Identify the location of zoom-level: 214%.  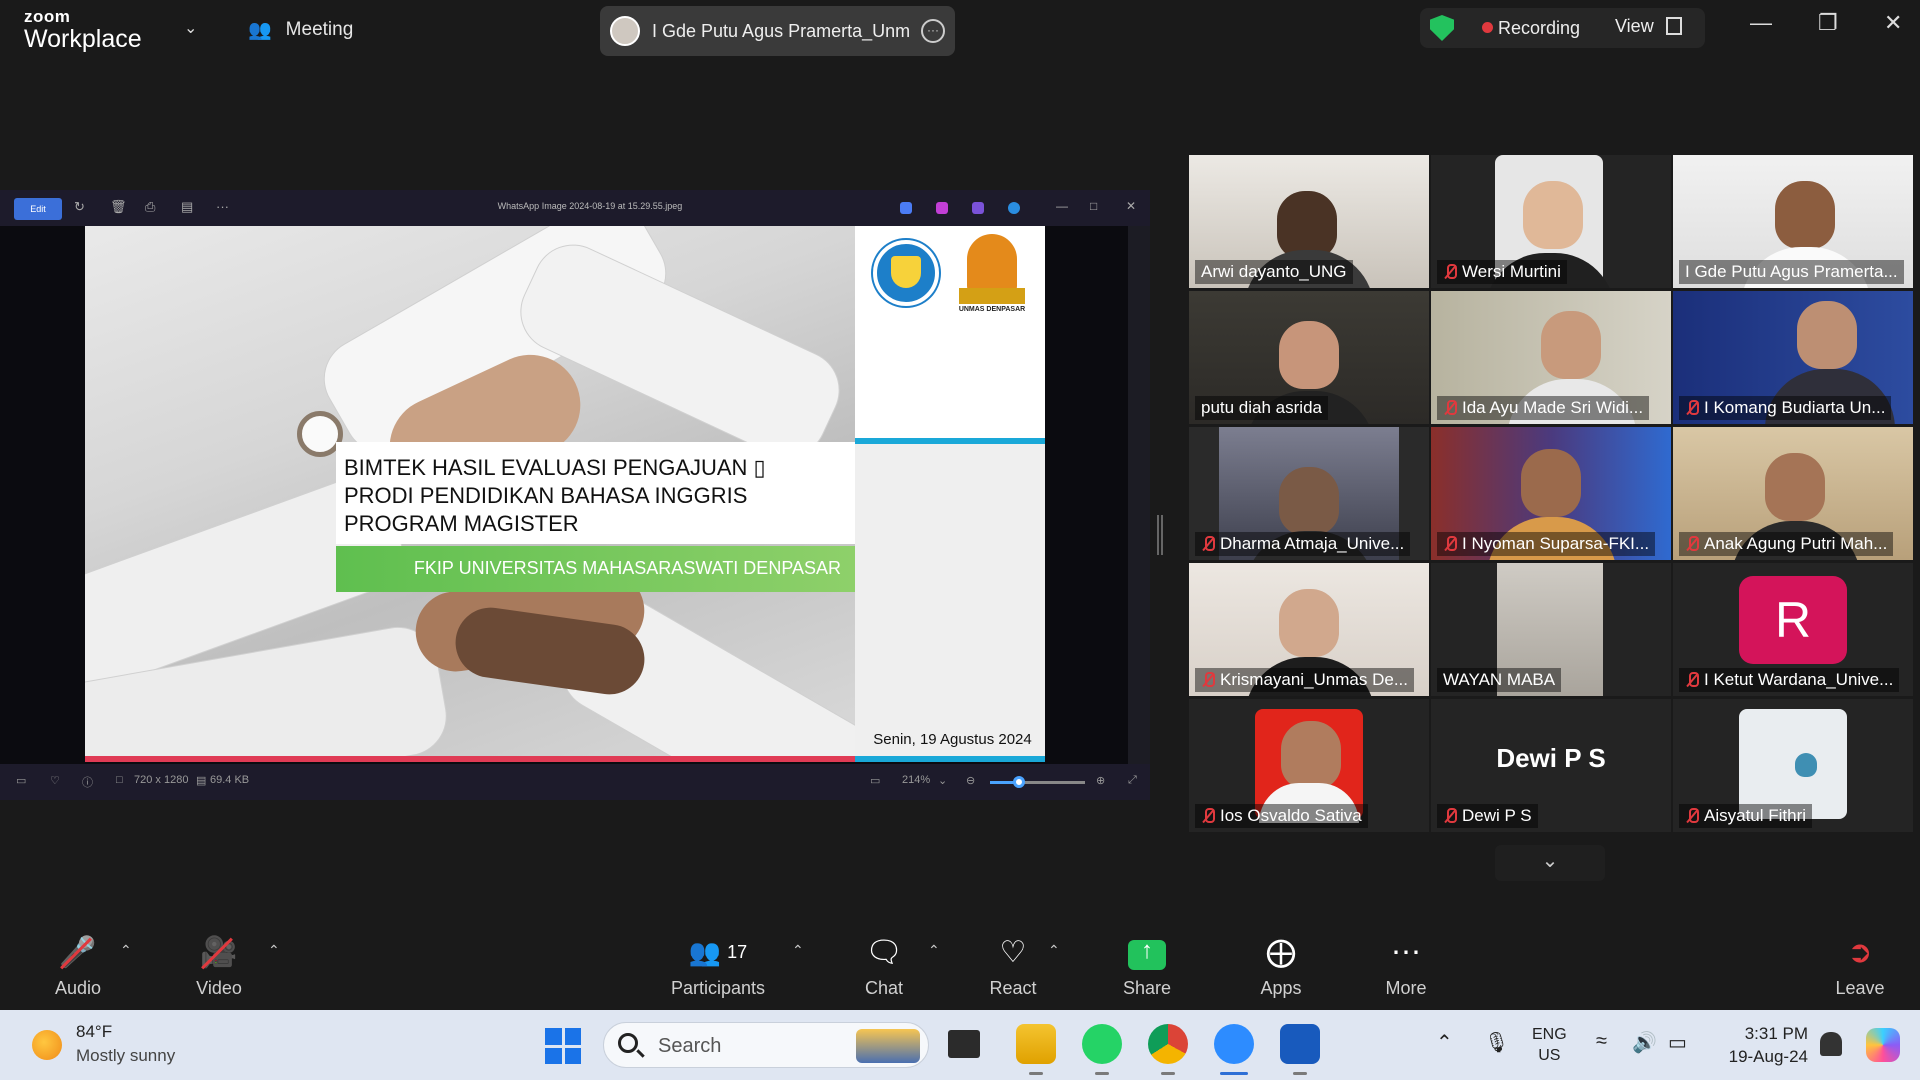
(916, 780).